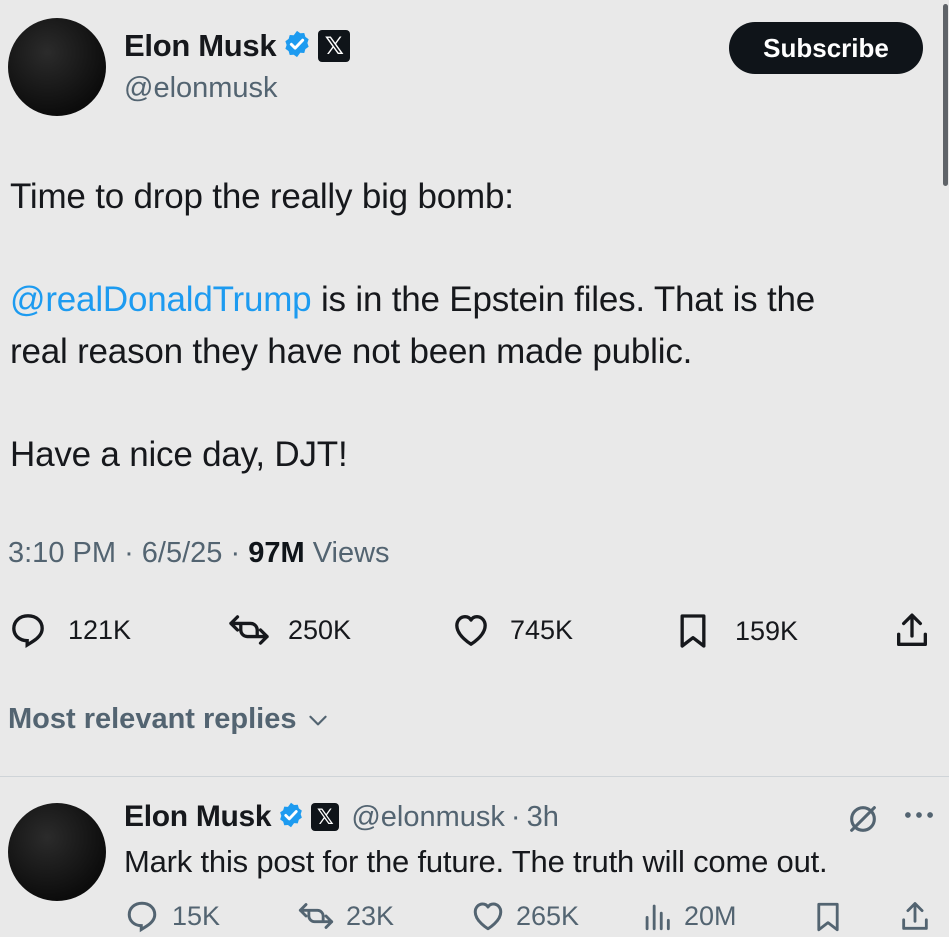 The height and width of the screenshot is (937, 949). What do you see at coordinates (100, 629) in the screenshot?
I see `reply-count: 121K` at bounding box center [100, 629].